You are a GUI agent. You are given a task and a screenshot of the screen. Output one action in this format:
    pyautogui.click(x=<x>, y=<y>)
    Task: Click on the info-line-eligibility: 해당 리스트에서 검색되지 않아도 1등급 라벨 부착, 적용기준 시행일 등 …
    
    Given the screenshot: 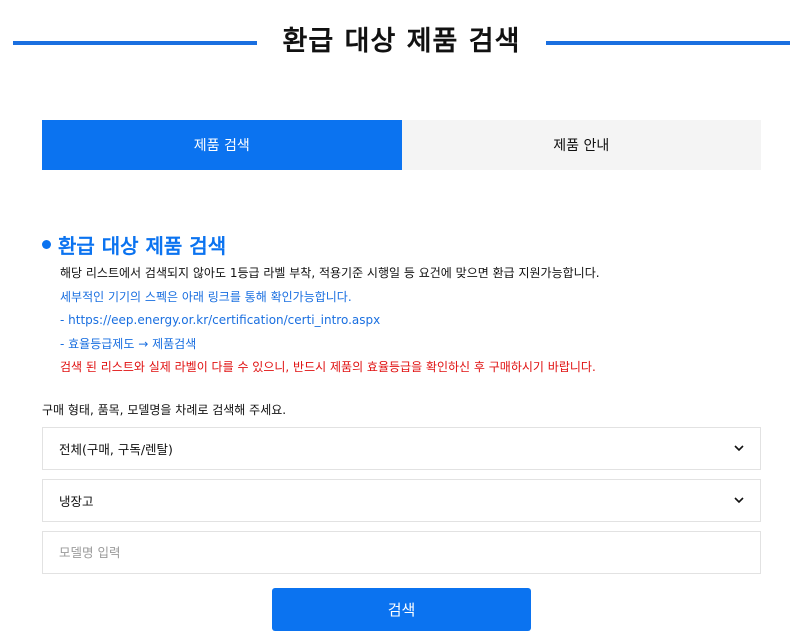 What is the action you would take?
    pyautogui.click(x=330, y=273)
    